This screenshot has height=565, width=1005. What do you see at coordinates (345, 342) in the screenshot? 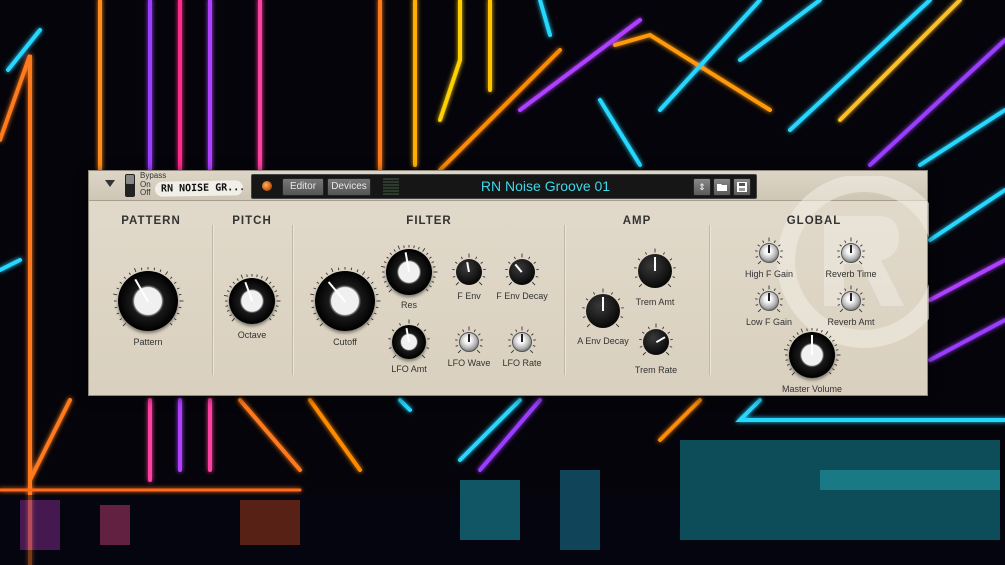
I see `cutoff-label: Cutoff` at bounding box center [345, 342].